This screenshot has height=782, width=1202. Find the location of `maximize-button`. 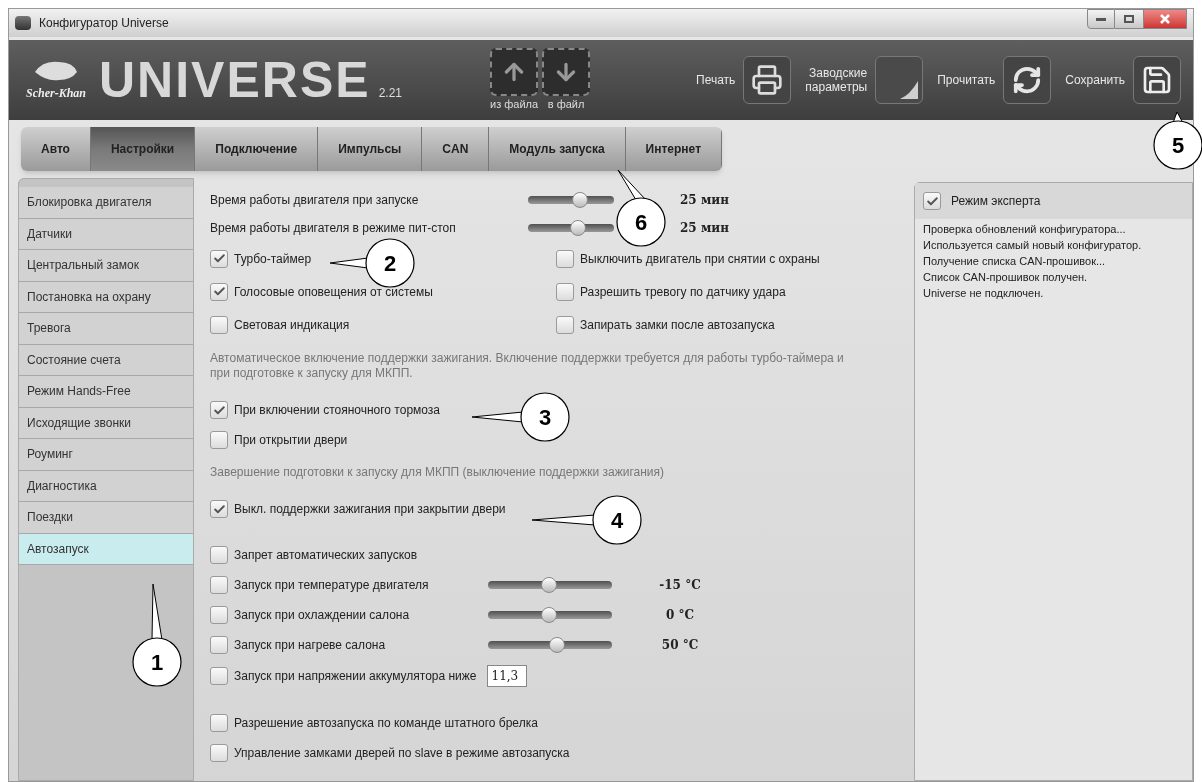

maximize-button is located at coordinates (1129, 19).